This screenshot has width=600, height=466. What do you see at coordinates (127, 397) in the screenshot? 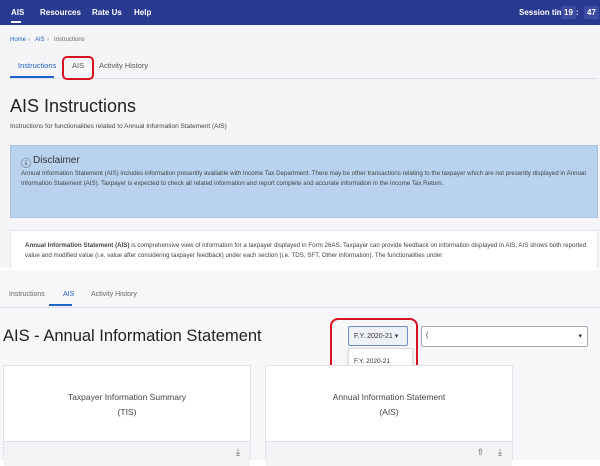
I see `tis-card-title: Taxpayer Information Summary` at bounding box center [127, 397].